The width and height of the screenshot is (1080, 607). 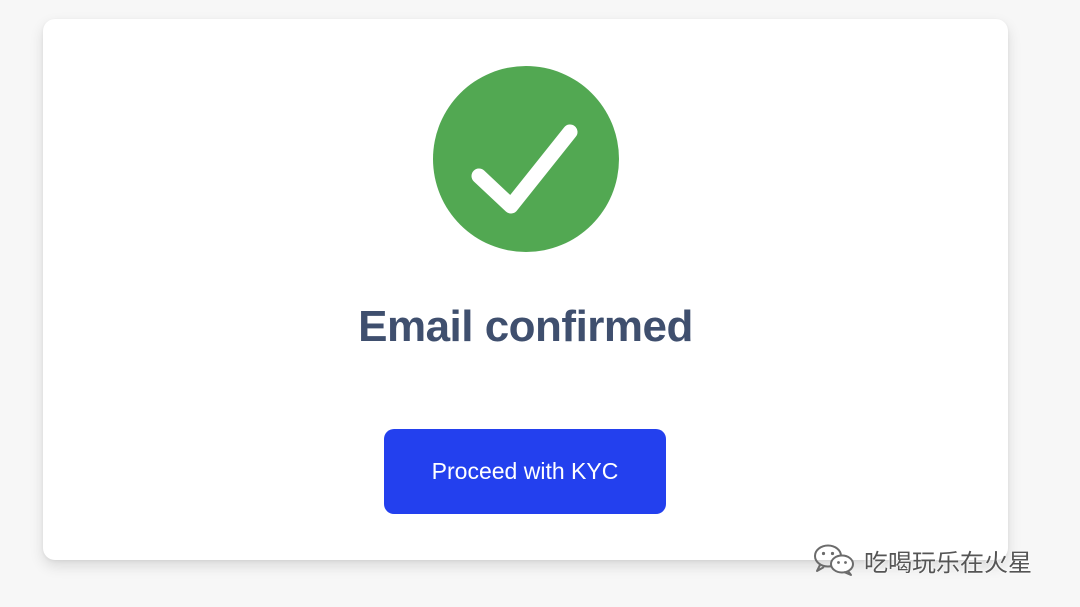 I want to click on proceed-kyc-button: Proceed with KYC, so click(x=525, y=471).